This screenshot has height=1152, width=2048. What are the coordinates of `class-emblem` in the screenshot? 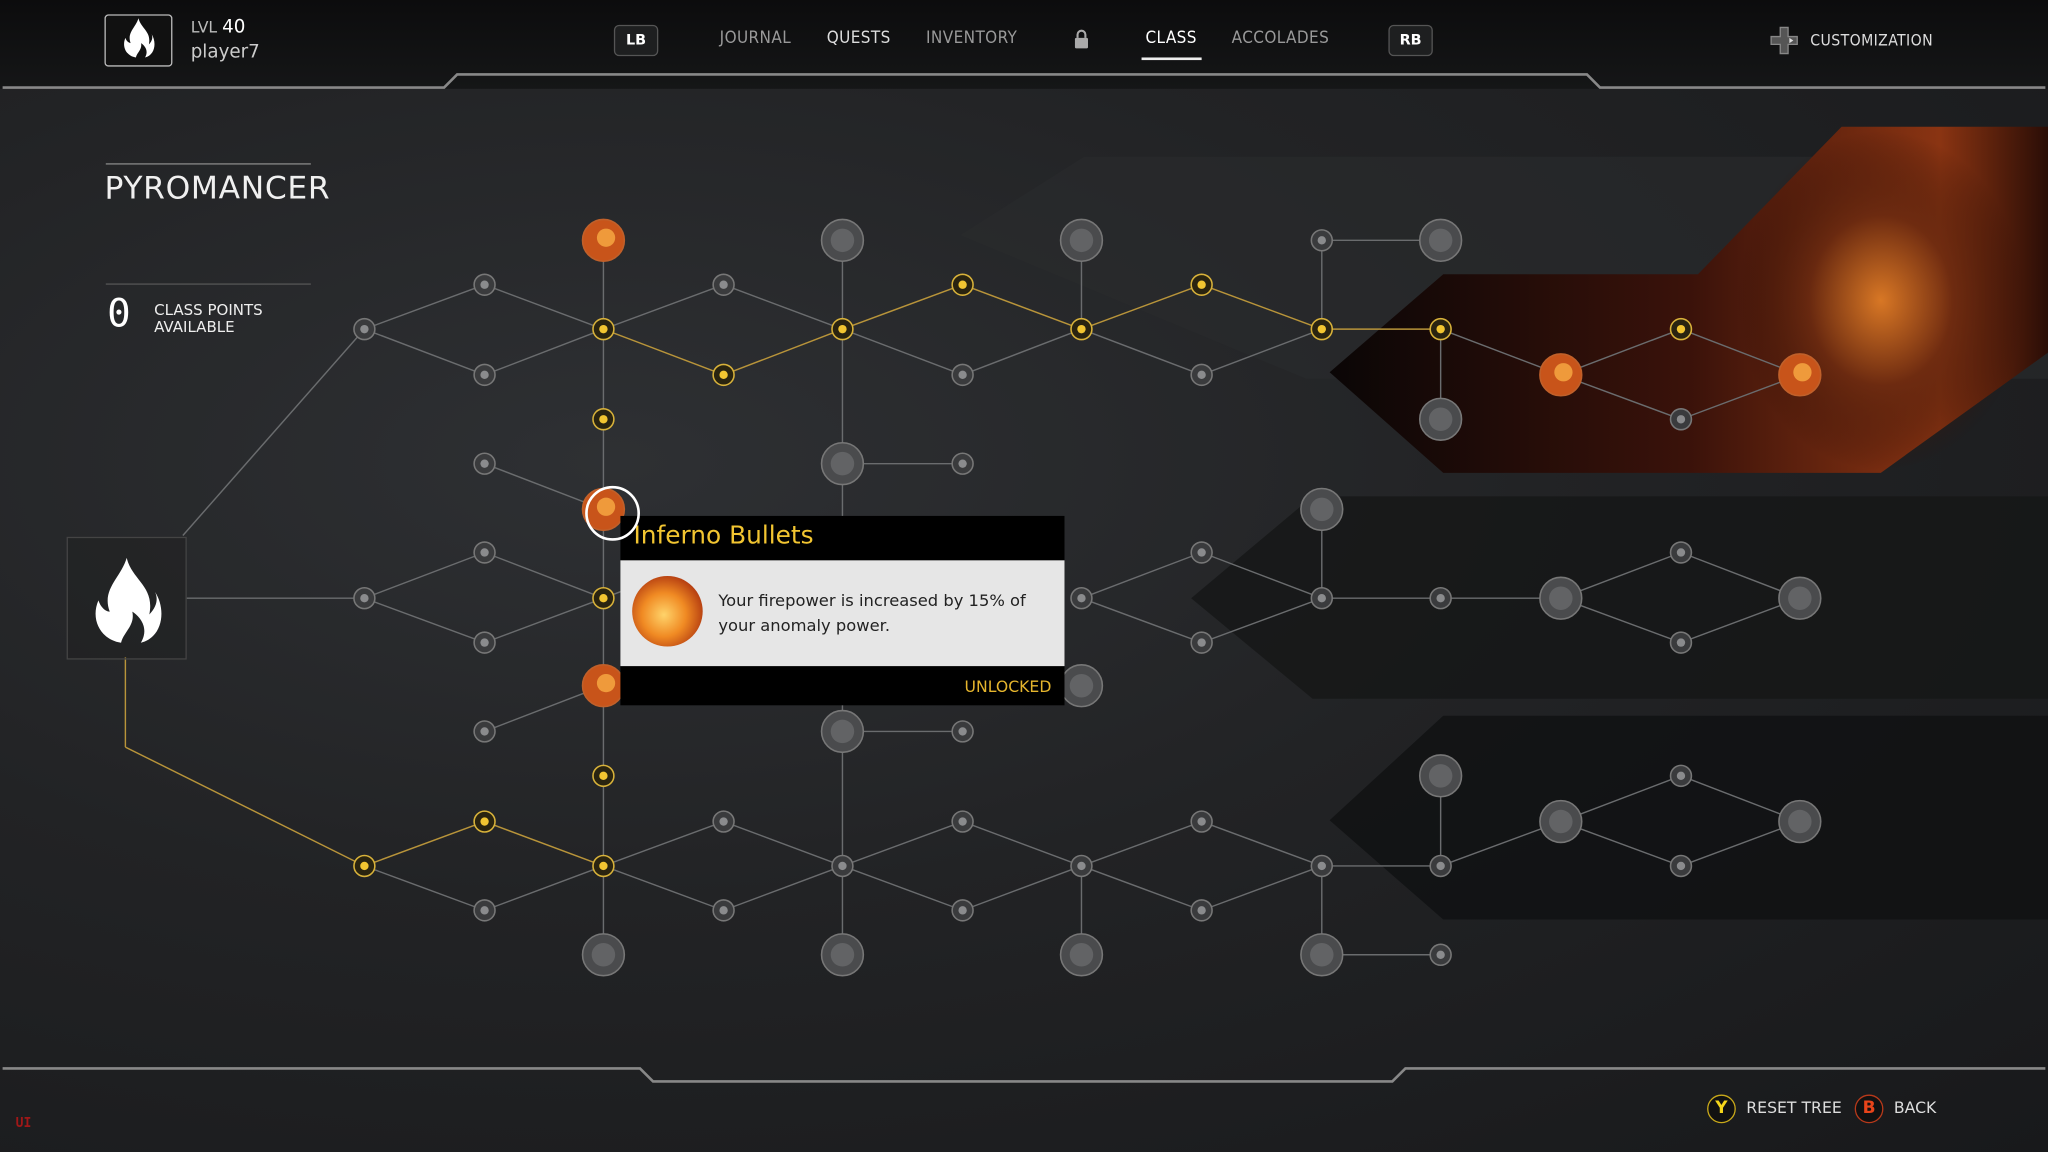 It's located at (138, 40).